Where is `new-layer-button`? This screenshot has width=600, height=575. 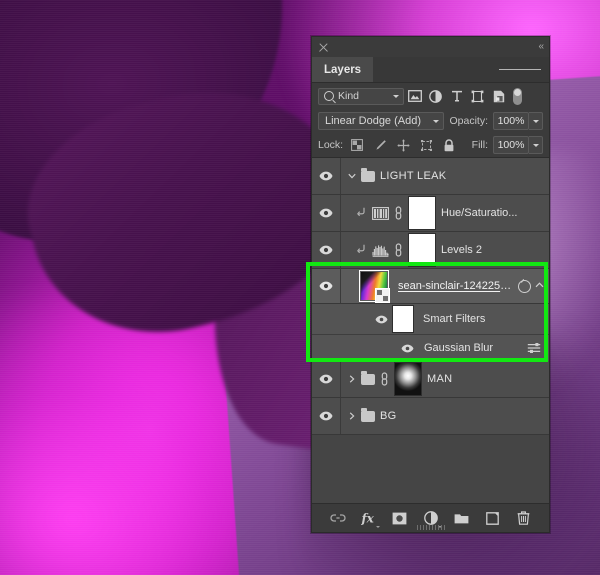
new-layer-button is located at coordinates (492, 518).